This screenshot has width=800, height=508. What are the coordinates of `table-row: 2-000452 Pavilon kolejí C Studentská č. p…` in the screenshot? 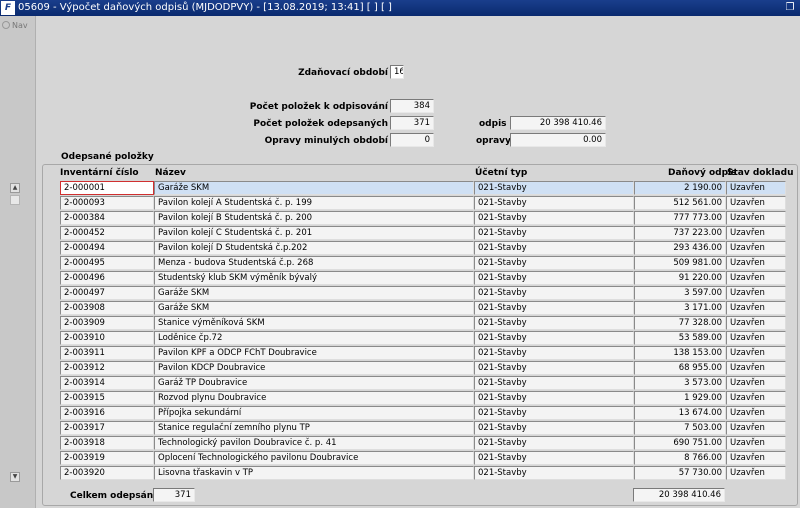 It's located at (430, 233).